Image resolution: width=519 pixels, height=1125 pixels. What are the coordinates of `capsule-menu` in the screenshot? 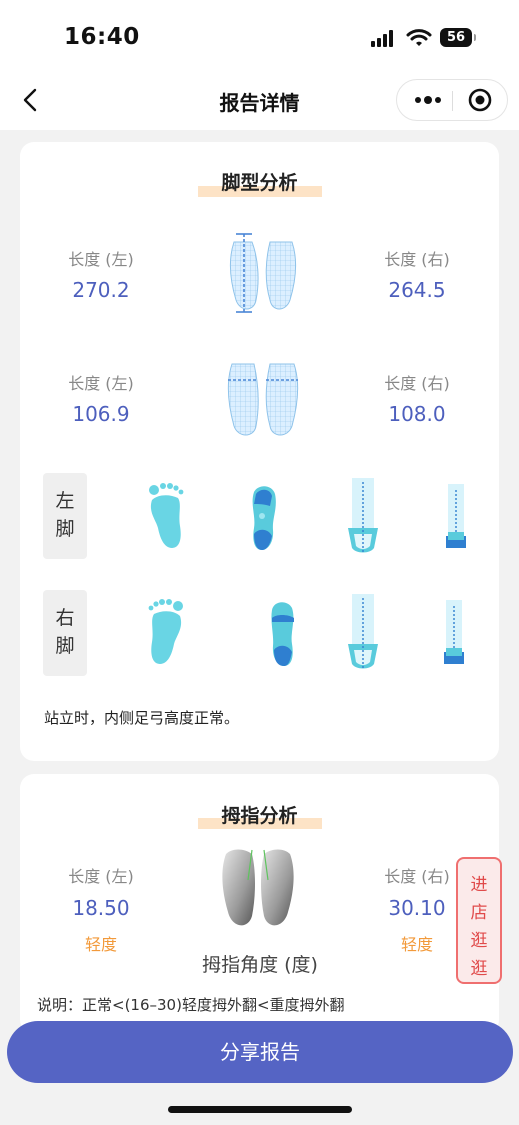 It's located at (452, 100).